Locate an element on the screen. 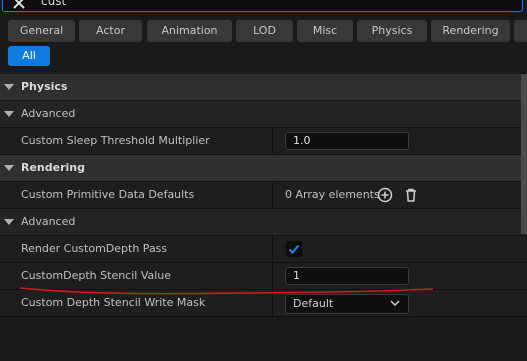 The height and width of the screenshot is (361, 527). sleep-threshold-input: 1.0 is located at coordinates (347, 141).